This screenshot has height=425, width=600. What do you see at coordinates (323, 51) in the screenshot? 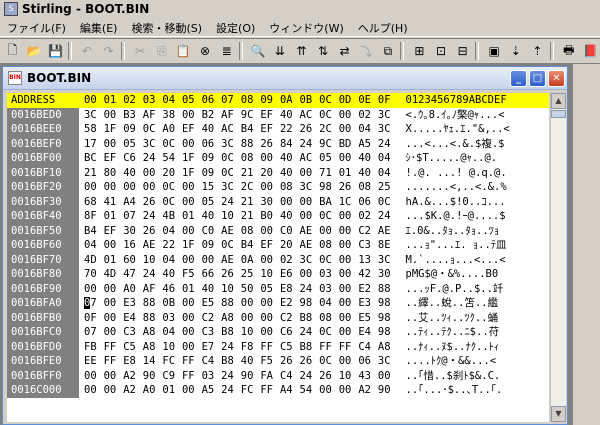
I see `find-hex-icon: ⇅` at bounding box center [323, 51].